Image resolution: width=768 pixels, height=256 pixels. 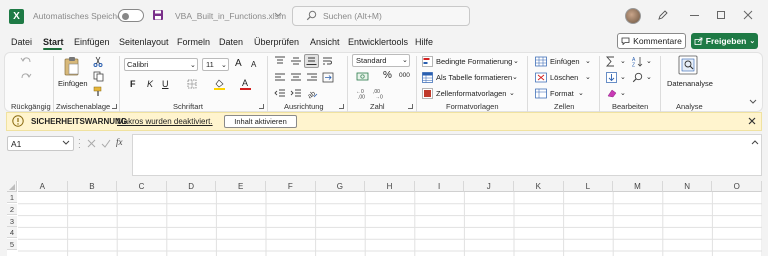 What do you see at coordinates (633, 16) in the screenshot?
I see `avatar` at bounding box center [633, 16].